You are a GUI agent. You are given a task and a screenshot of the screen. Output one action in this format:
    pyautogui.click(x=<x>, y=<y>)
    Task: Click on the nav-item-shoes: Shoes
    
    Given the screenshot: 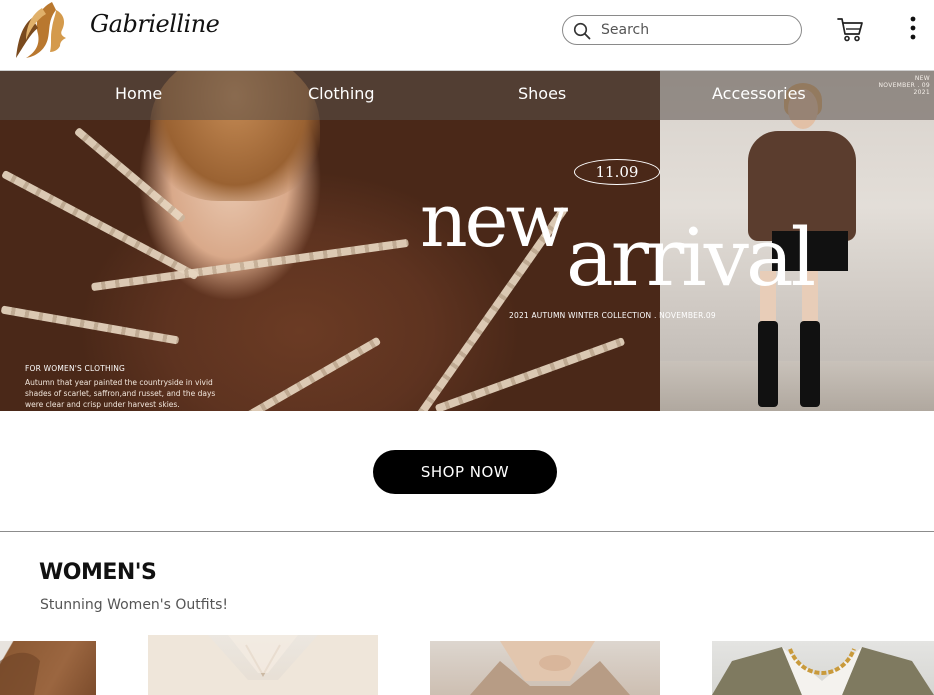 What is the action you would take?
    pyautogui.click(x=542, y=93)
    